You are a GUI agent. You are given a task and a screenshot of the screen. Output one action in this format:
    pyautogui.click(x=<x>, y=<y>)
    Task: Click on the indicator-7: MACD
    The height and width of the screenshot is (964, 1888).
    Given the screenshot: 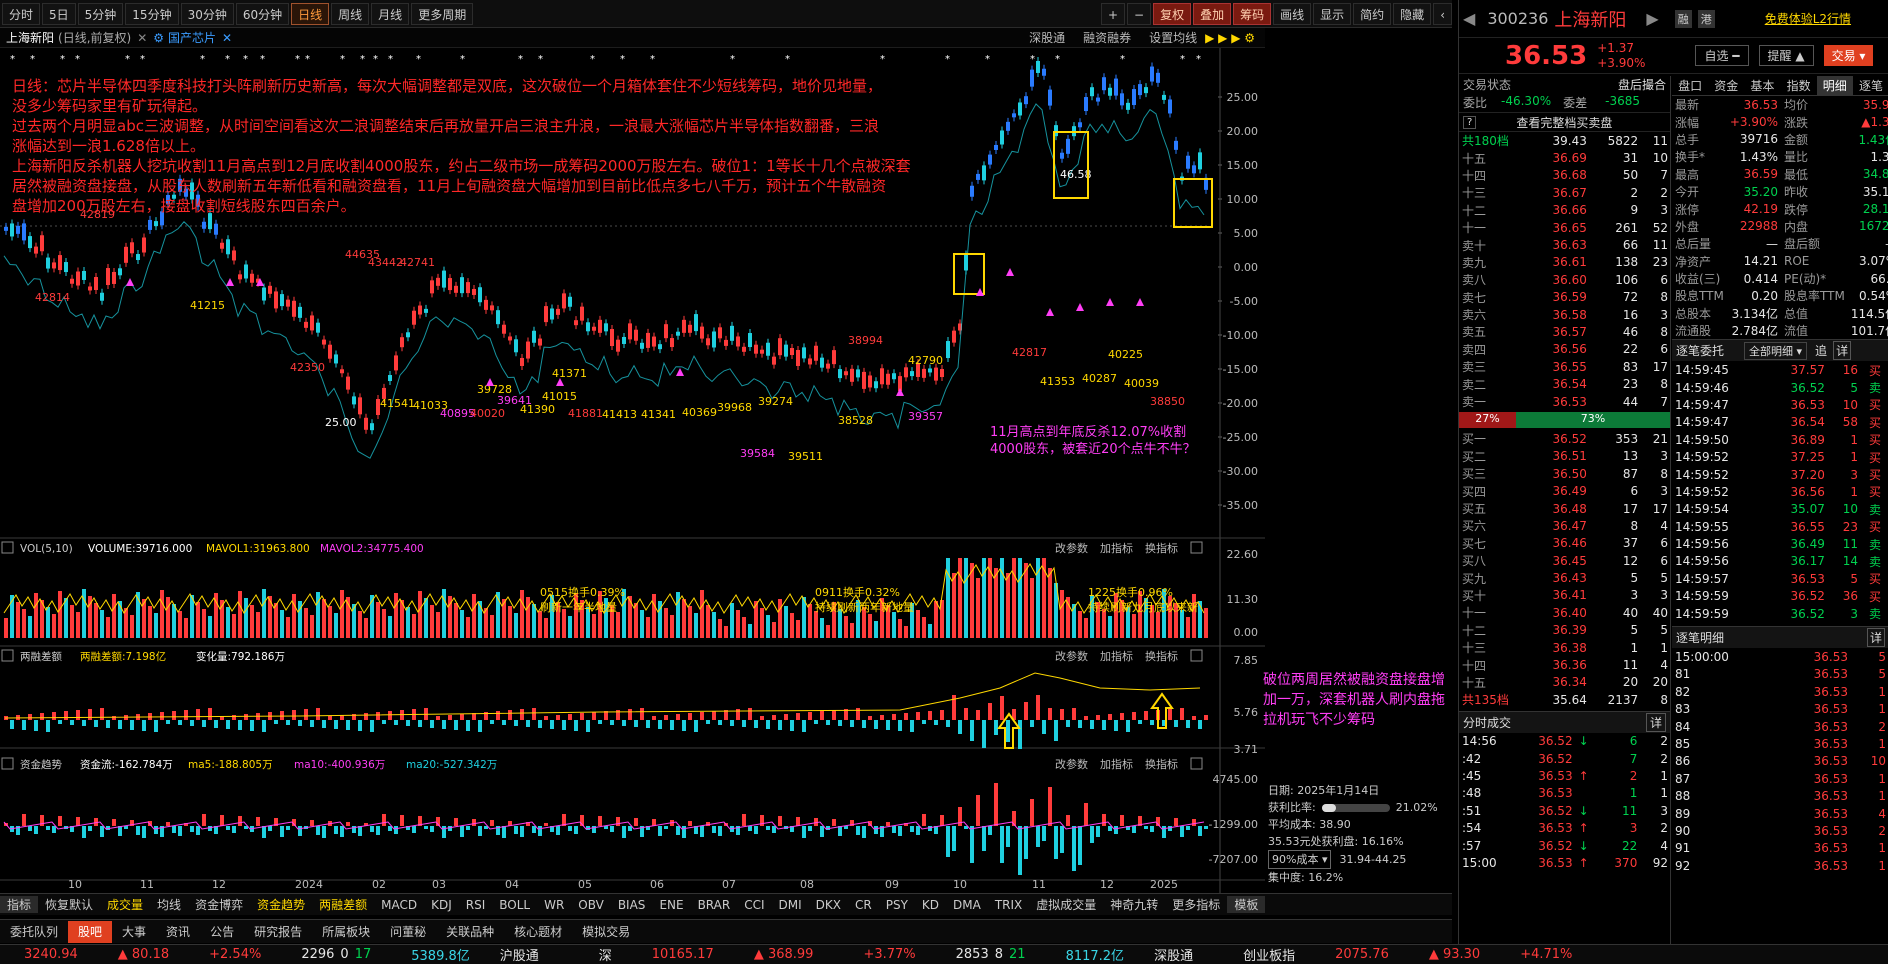 What is the action you would take?
    pyautogui.click(x=399, y=905)
    